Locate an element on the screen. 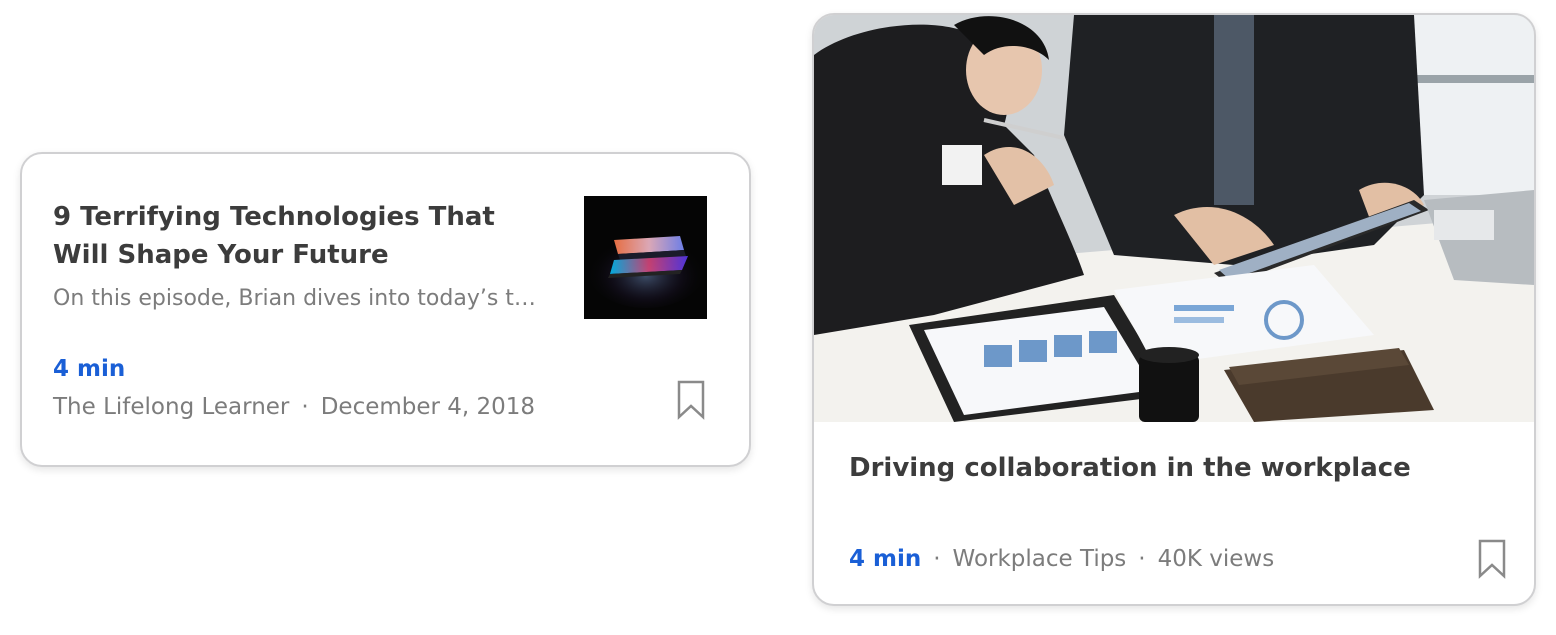 The image size is (1556, 635). card-views: 40K views is located at coordinates (1216, 559).